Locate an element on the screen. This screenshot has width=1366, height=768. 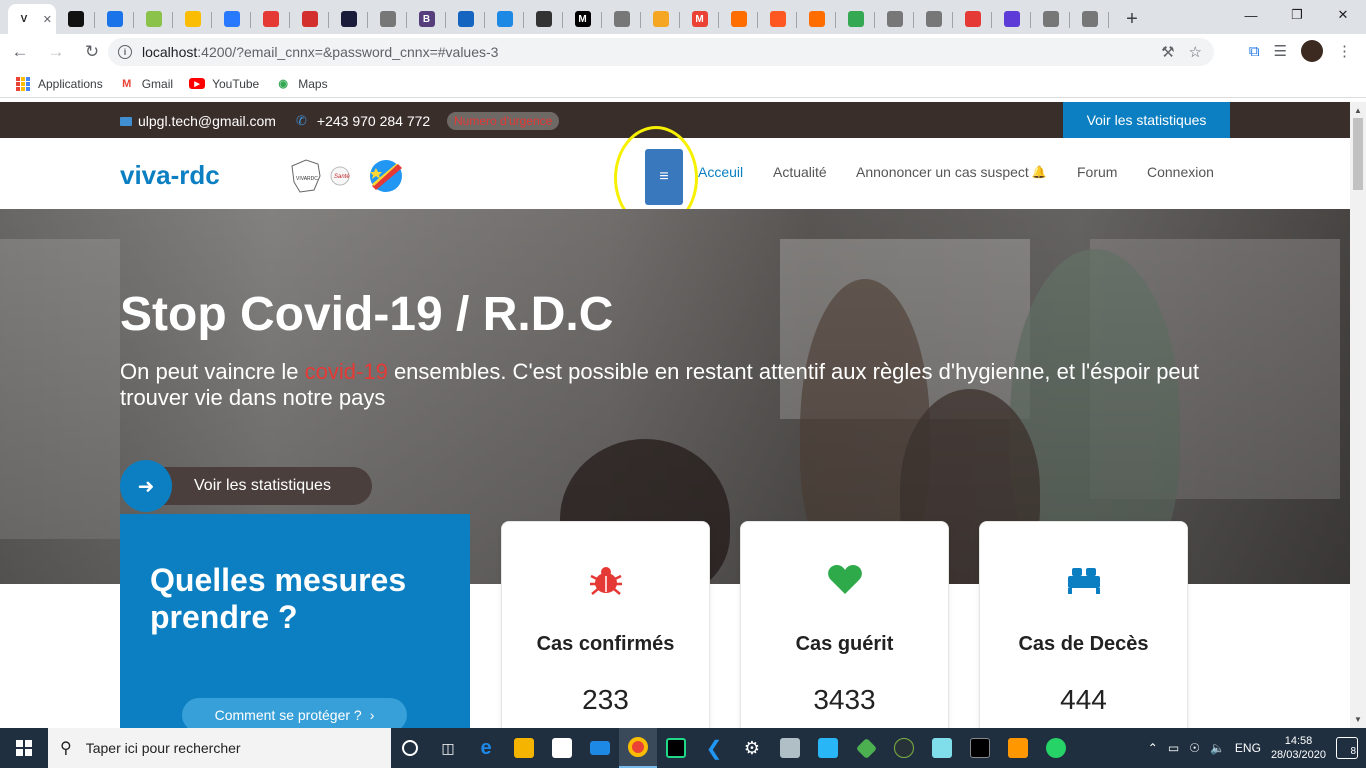
bookmark-applications: Applications is located at coordinates (59, 83).